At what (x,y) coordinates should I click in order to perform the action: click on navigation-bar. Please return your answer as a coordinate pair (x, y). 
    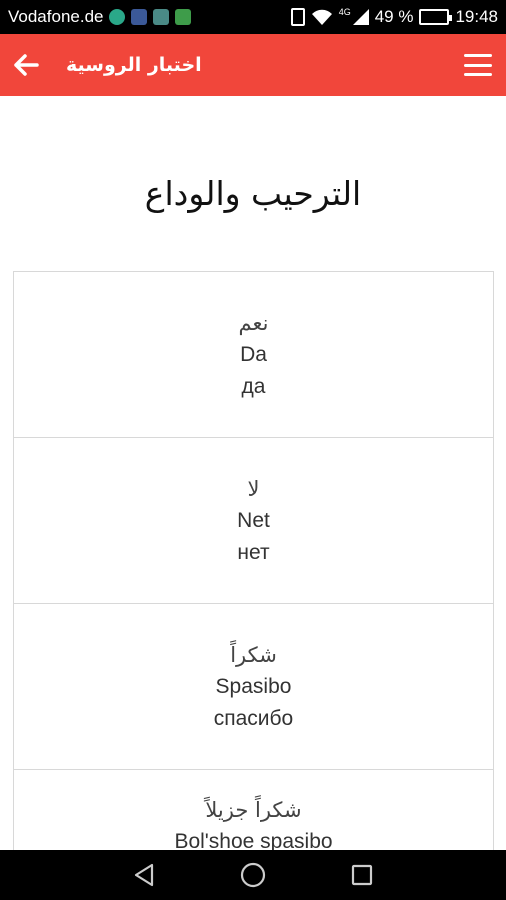
    Looking at the image, I should click on (253, 875).